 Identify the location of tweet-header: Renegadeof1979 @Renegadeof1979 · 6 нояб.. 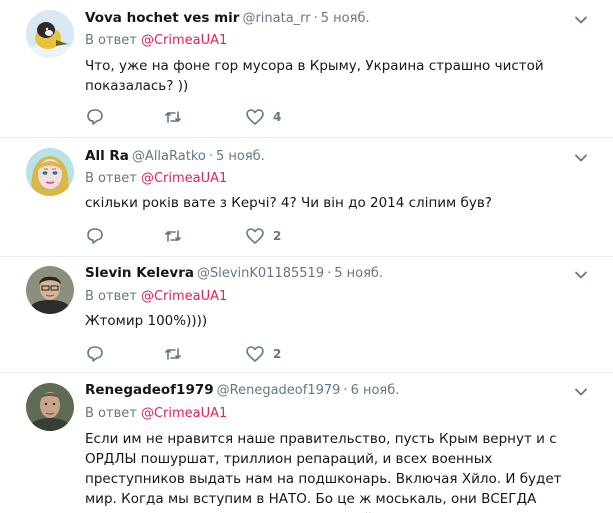
(242, 390).